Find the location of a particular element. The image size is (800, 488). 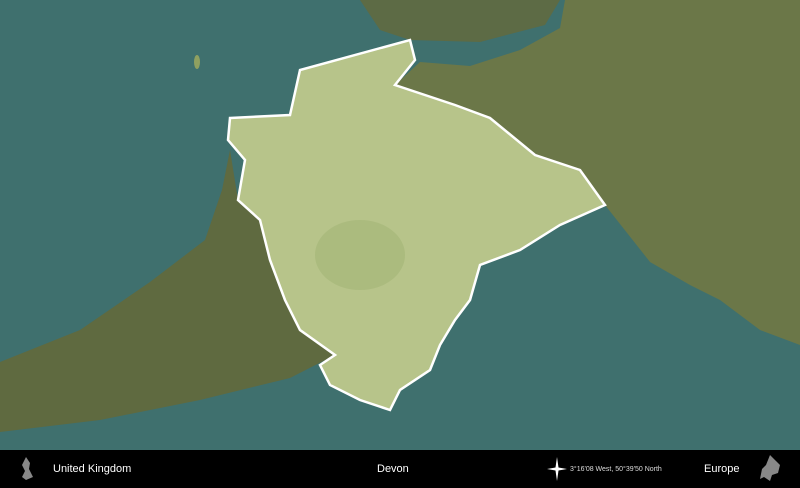

region-label: Devon is located at coordinates (393, 469).